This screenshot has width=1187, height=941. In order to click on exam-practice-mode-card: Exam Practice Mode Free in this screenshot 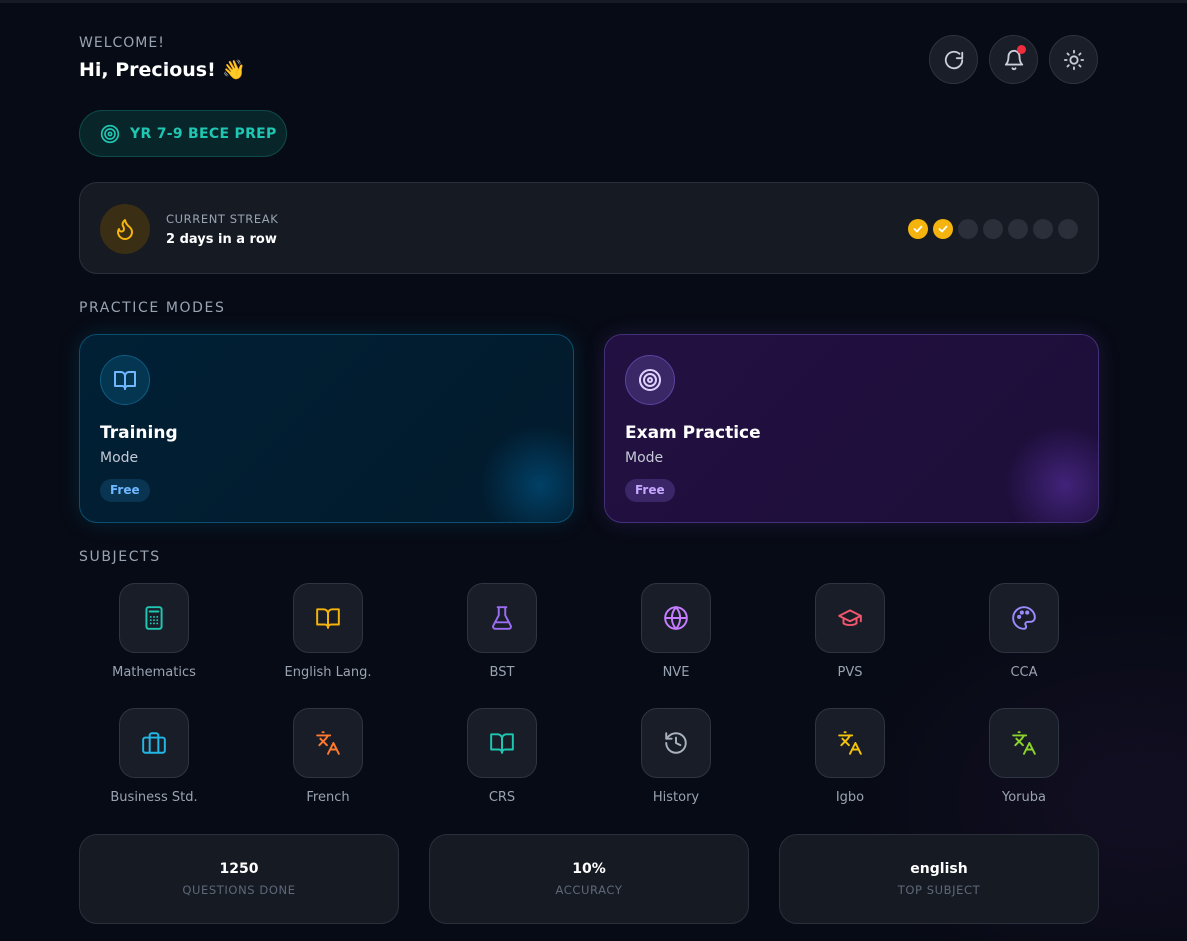, I will do `click(851, 428)`.